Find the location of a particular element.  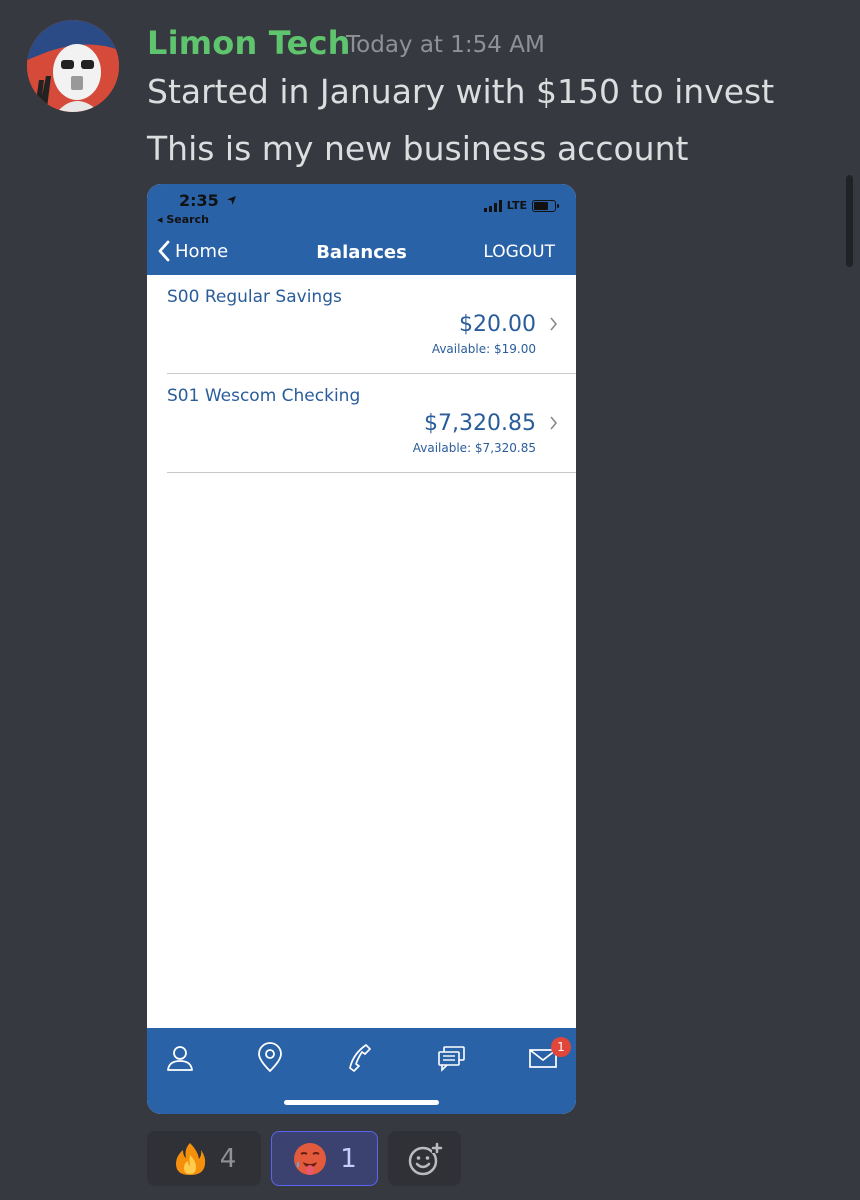

add-reaction-icon is located at coordinates (425, 1158).